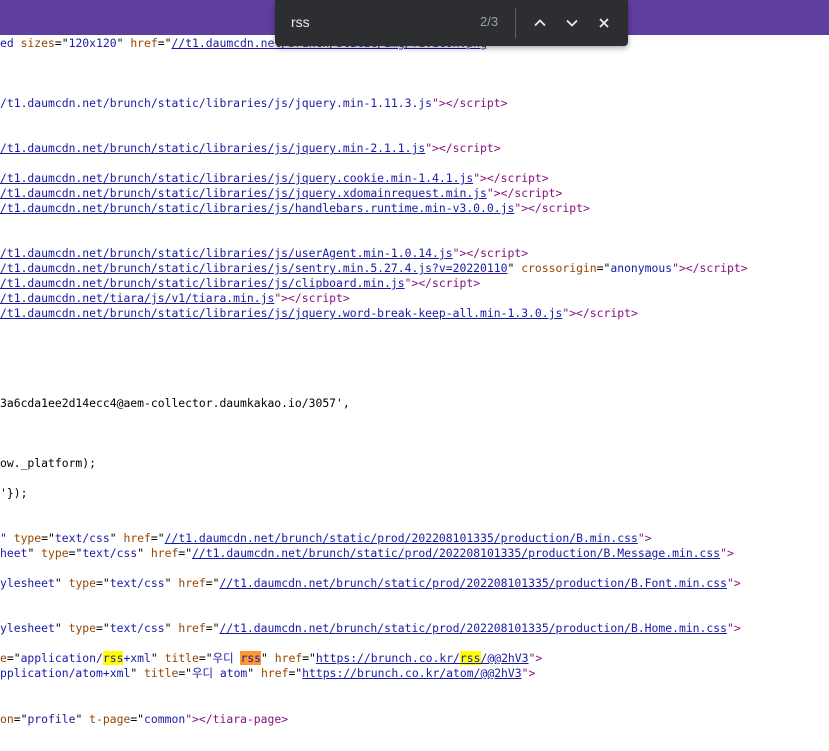 The height and width of the screenshot is (751, 829). Describe the element at coordinates (137, 298) in the screenshot. I see `source-link: /t1.daumcdn.net/tiara/js/v1/tiara.min.js` at that location.